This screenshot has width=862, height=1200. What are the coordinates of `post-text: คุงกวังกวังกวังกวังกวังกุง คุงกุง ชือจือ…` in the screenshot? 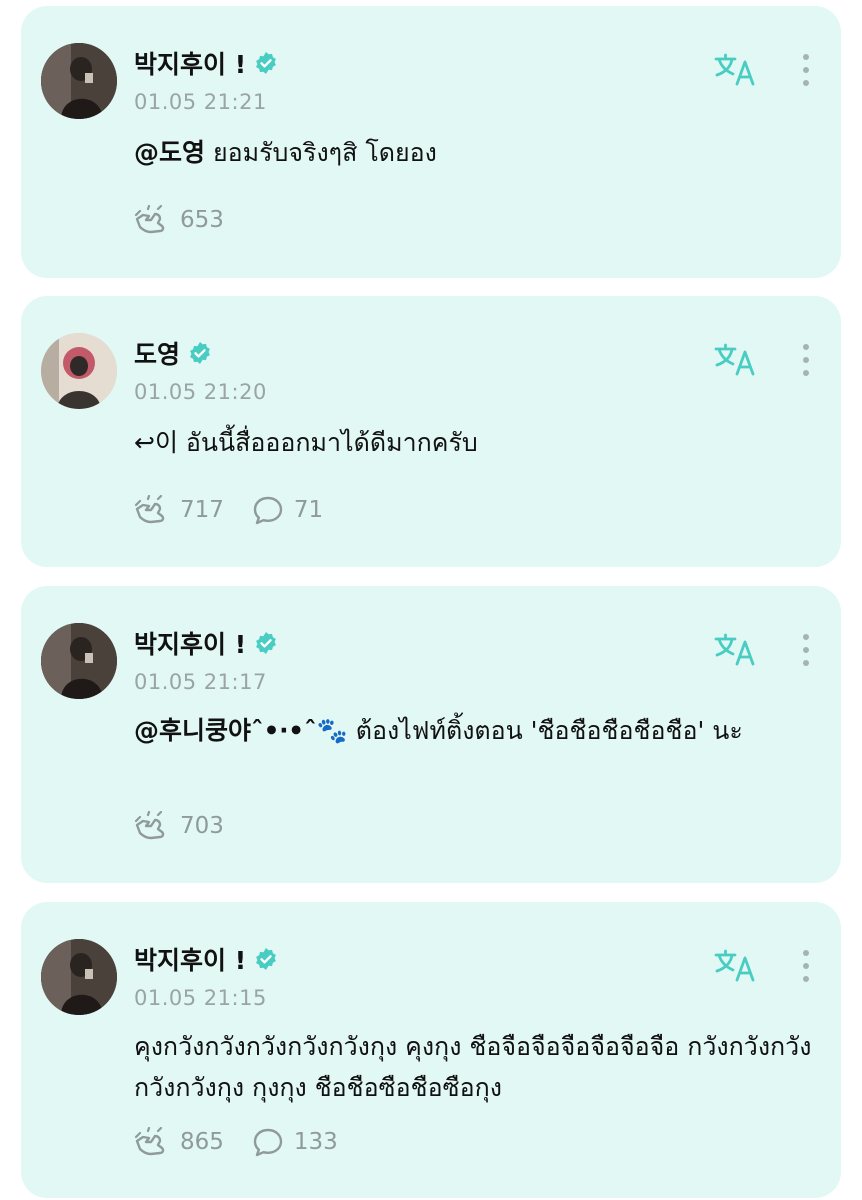 It's located at (474, 1067).